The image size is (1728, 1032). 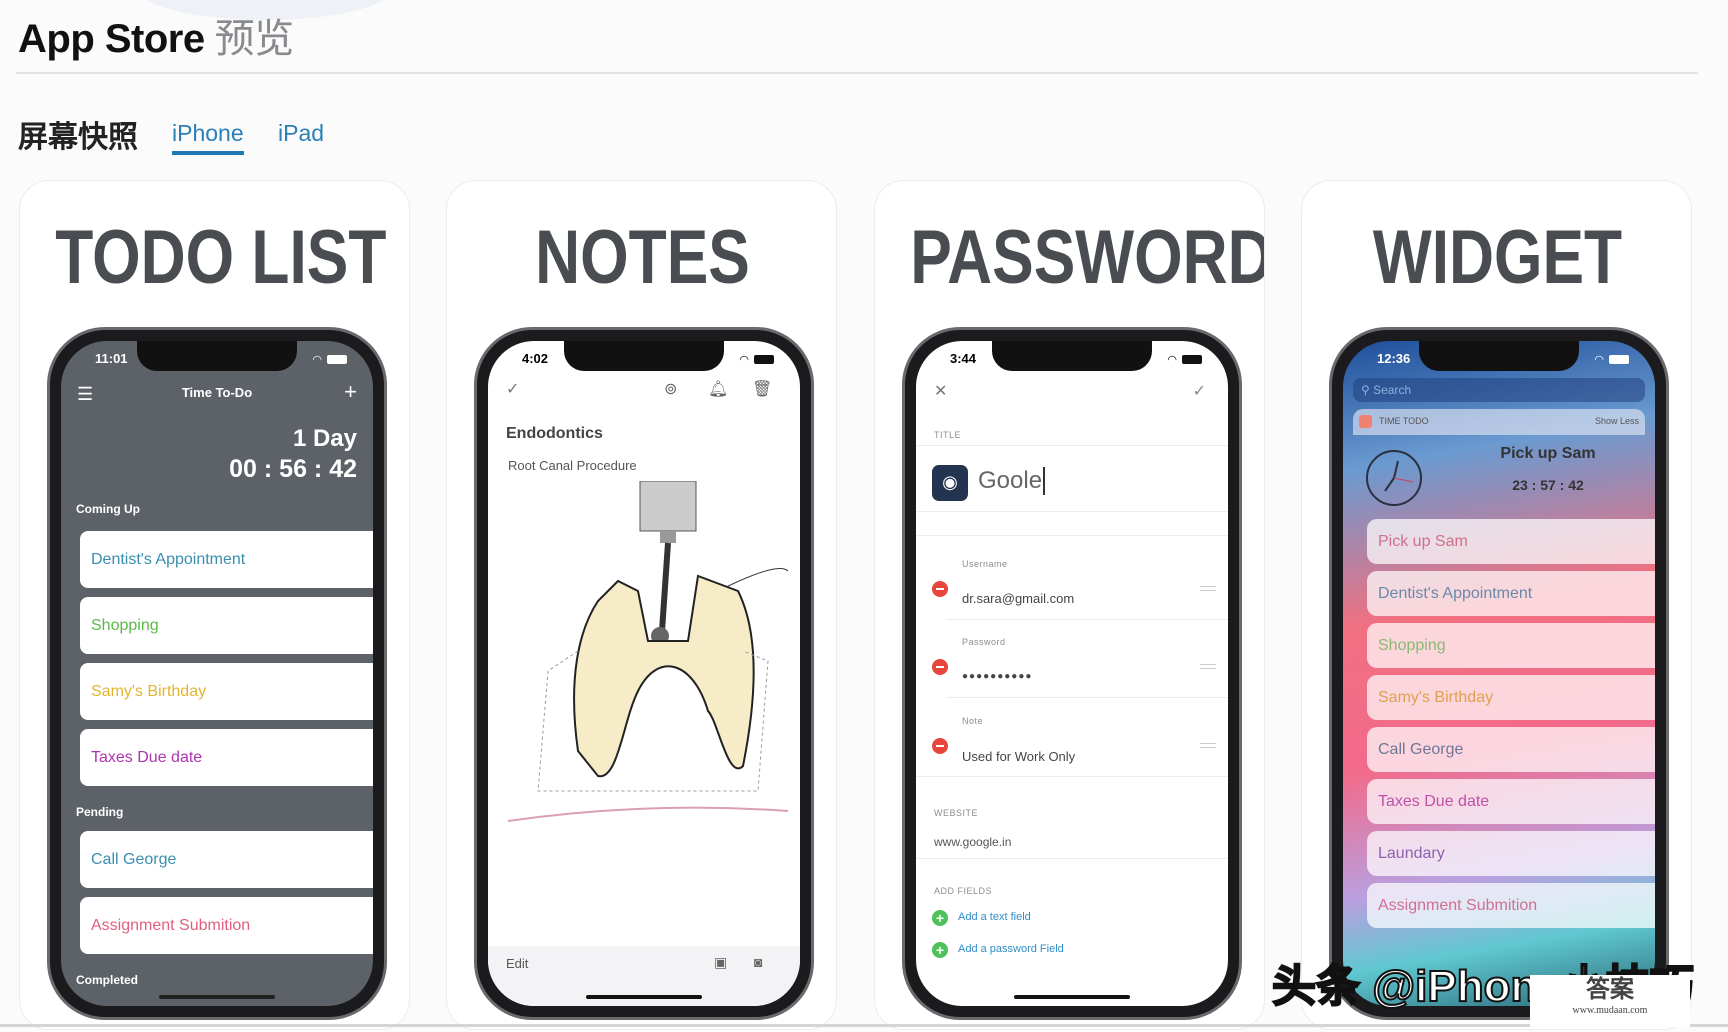 I want to click on widget-item: Pick up Sam, so click(x=1511, y=541).